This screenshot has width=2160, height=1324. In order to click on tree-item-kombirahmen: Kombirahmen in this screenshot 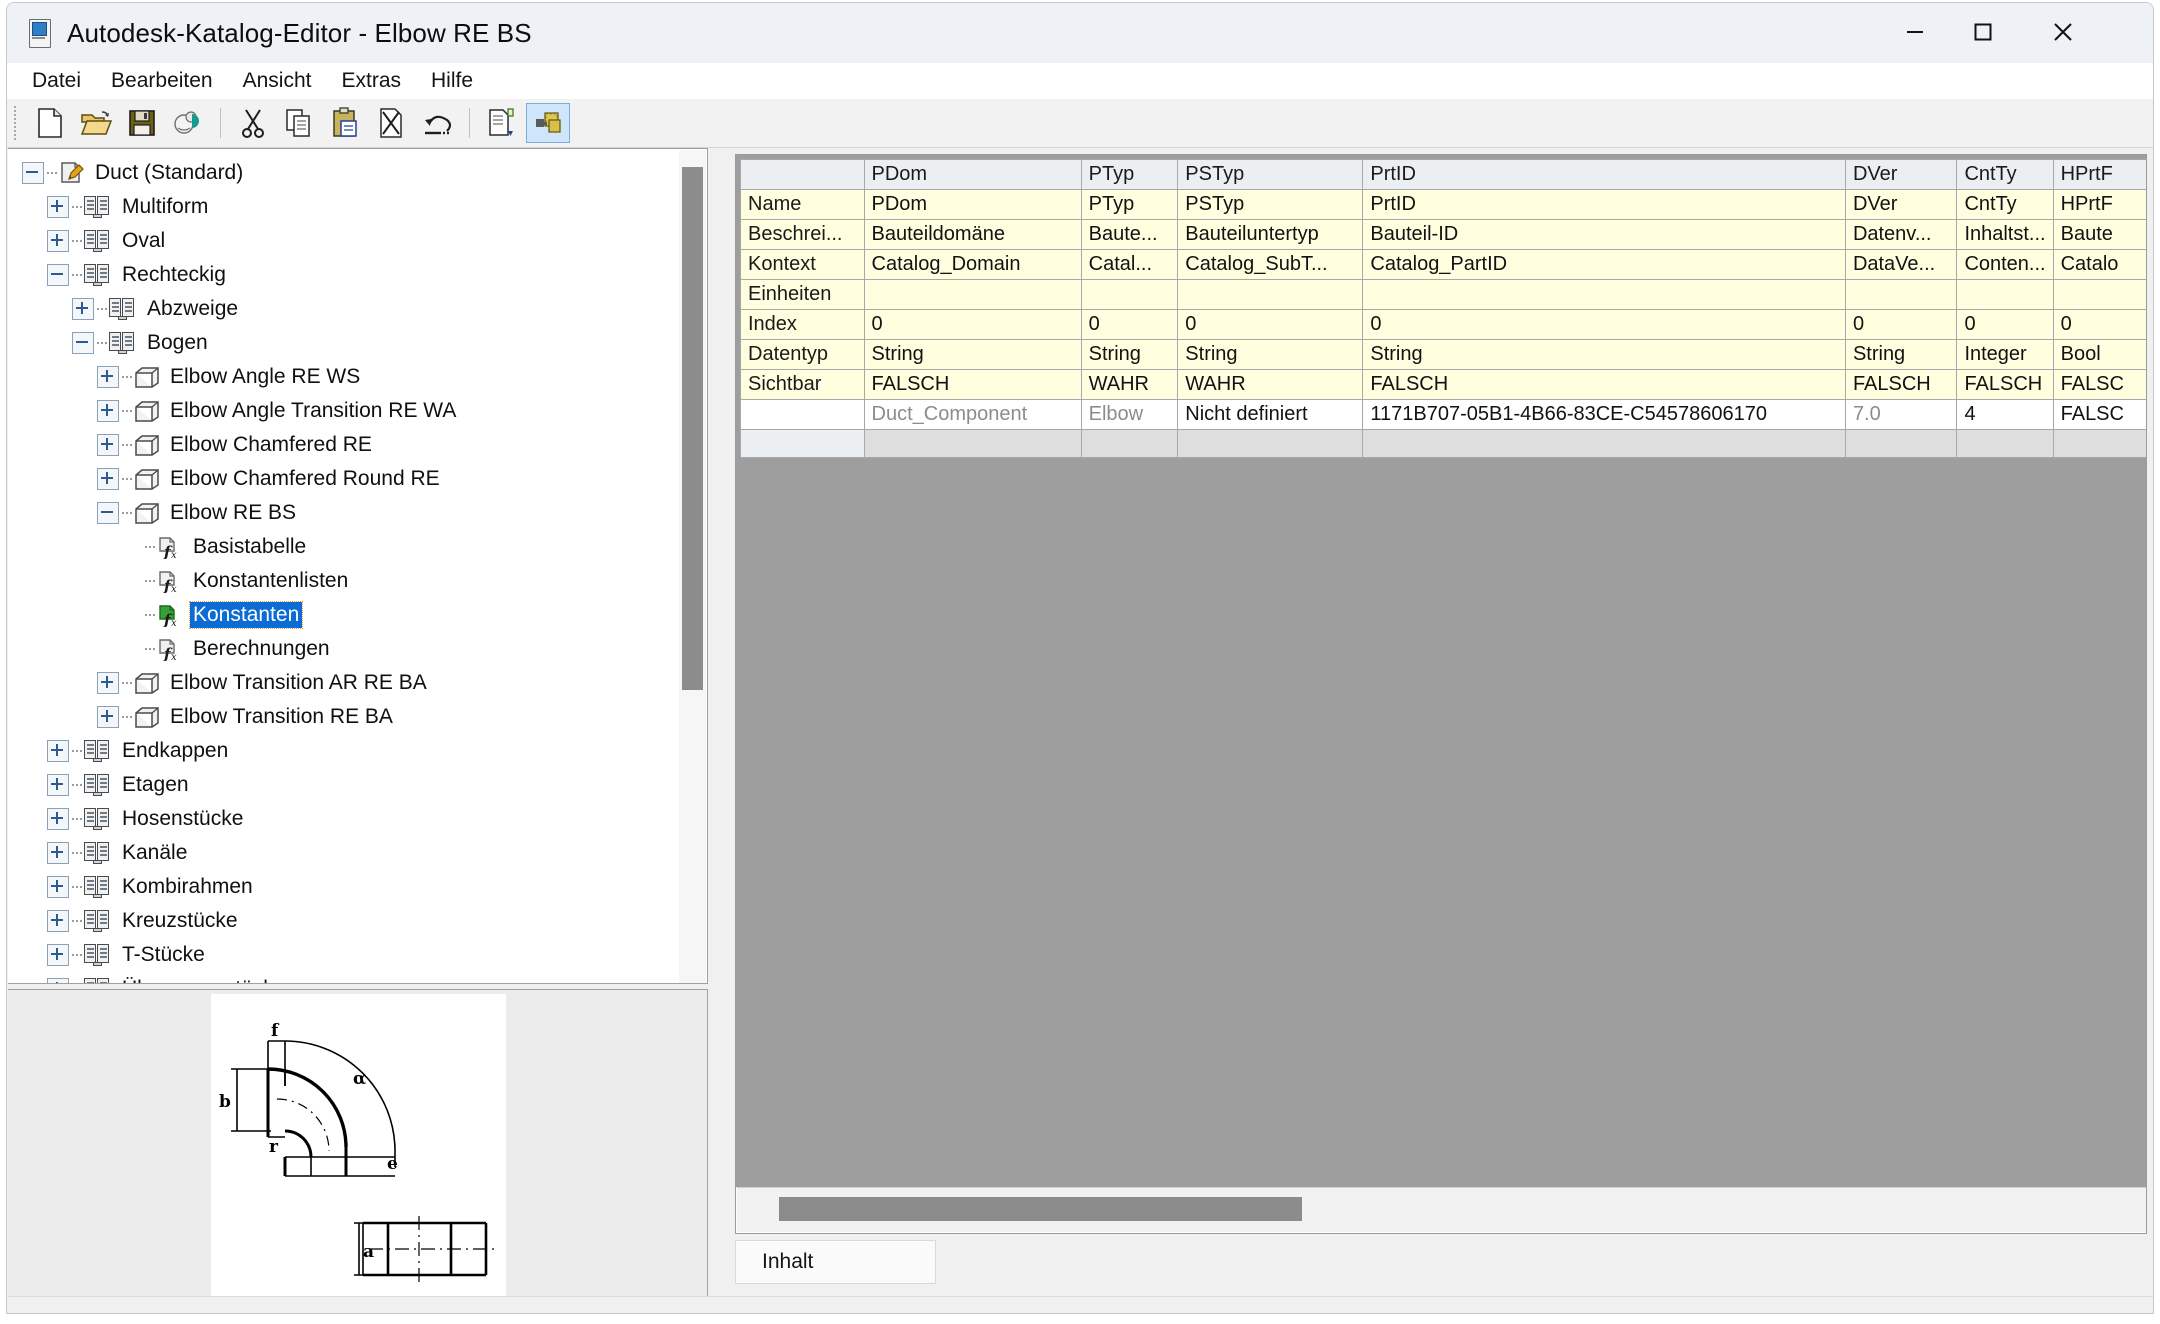, I will do `click(343, 887)`.